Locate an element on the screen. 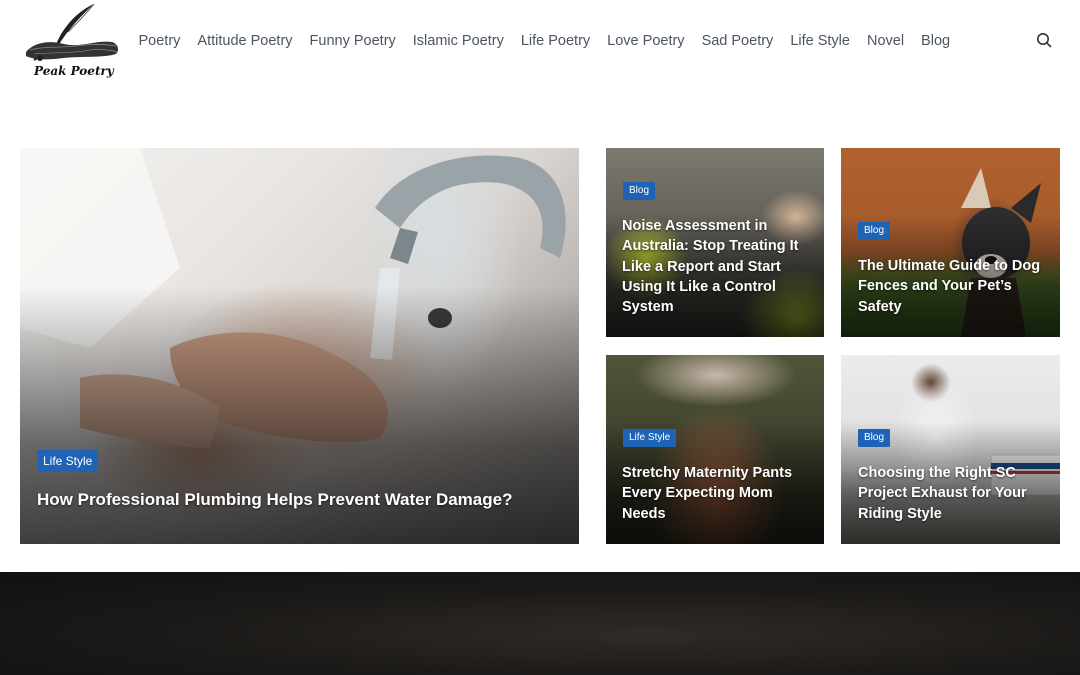 This screenshot has width=1080, height=675. quill-ink-logo-icon is located at coordinates (72, 32).